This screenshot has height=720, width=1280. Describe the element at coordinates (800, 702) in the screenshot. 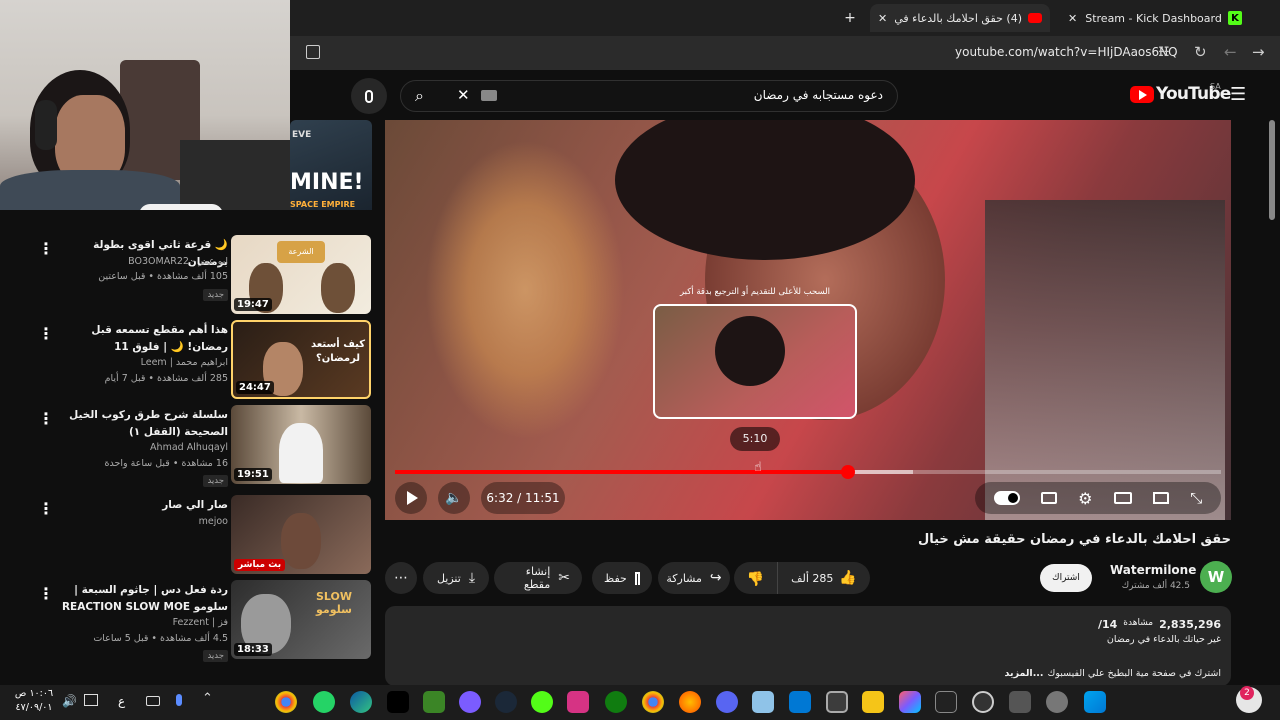

I see `outlook-icon` at that location.